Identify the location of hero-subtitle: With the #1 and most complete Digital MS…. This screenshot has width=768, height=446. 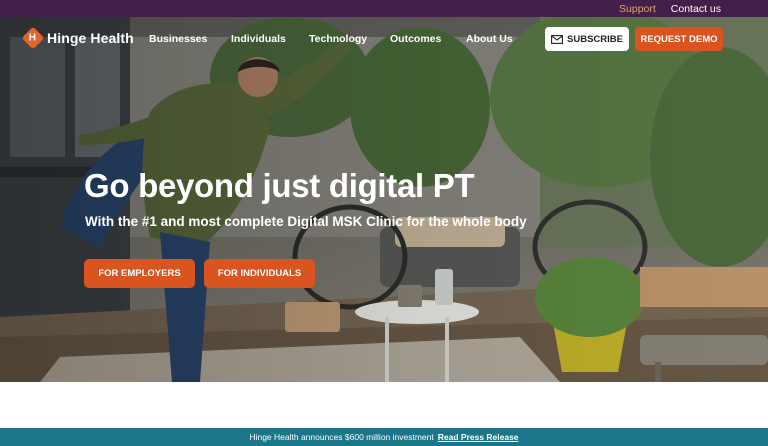
(306, 221).